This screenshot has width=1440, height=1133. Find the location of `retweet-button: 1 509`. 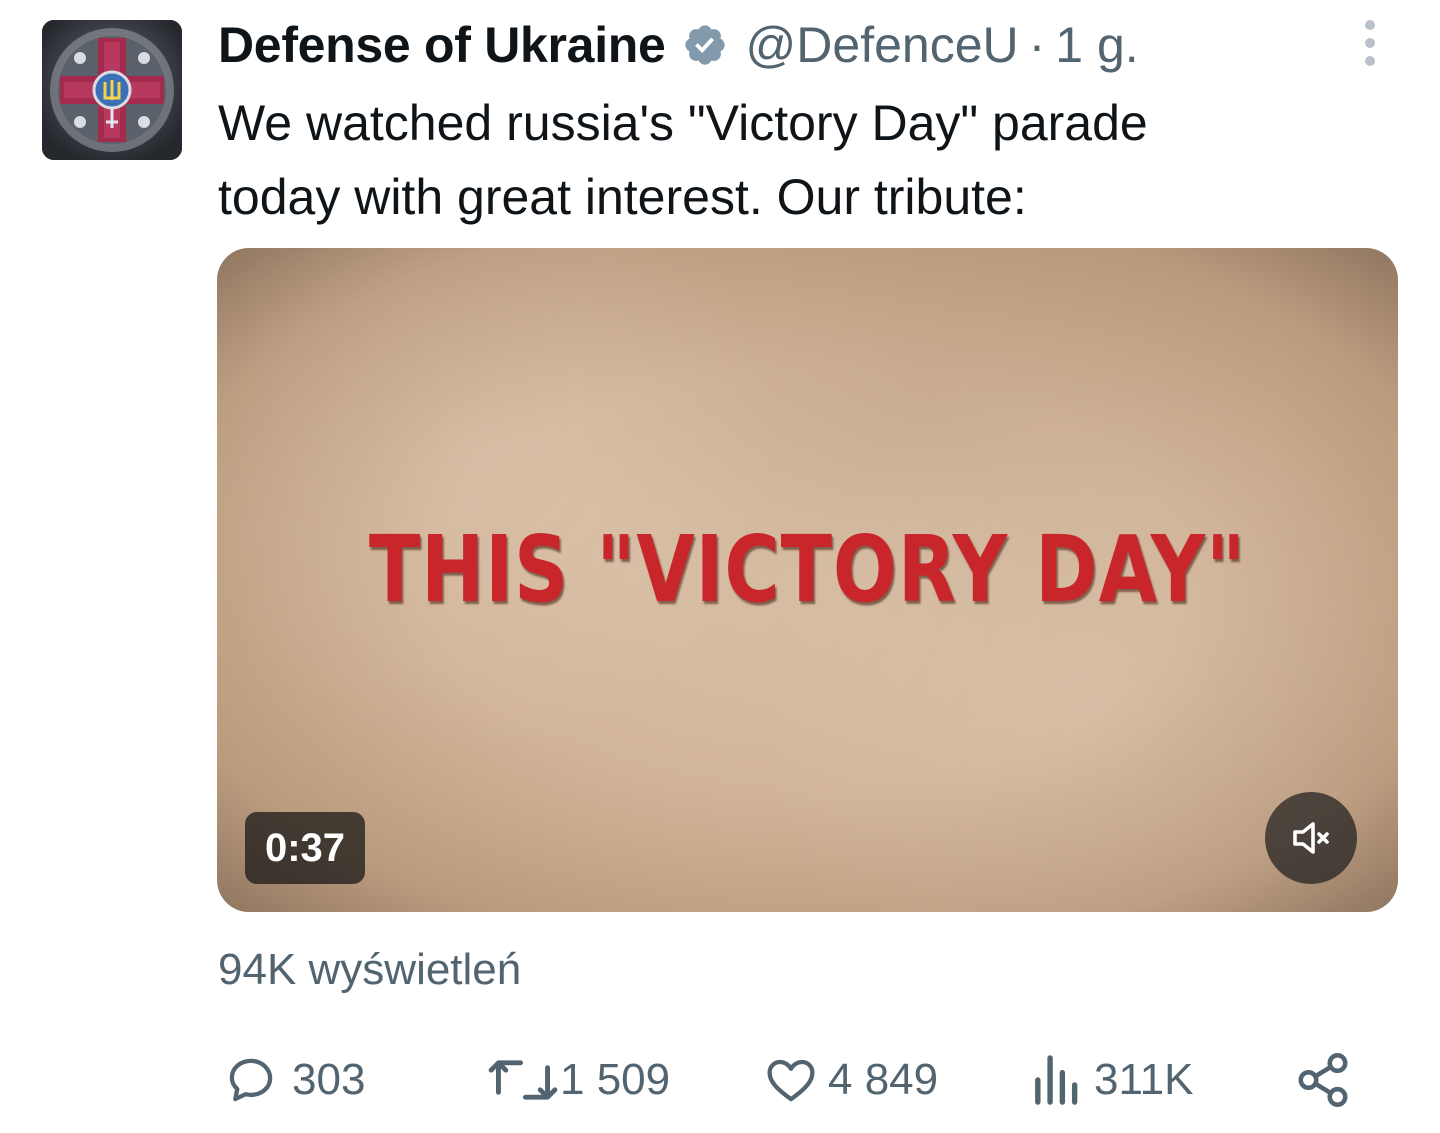

retweet-button: 1 509 is located at coordinates (579, 1080).